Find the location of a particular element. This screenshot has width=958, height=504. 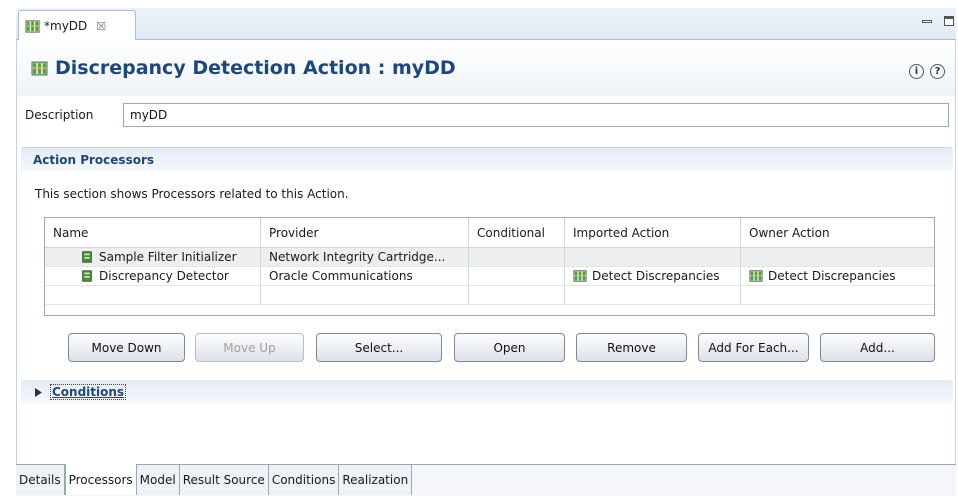

column-header-provider: Provider is located at coordinates (365, 232).